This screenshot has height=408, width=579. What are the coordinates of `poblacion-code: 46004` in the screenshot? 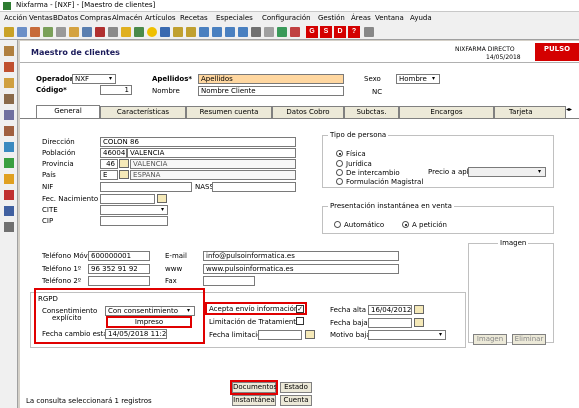 It's located at (113, 153).